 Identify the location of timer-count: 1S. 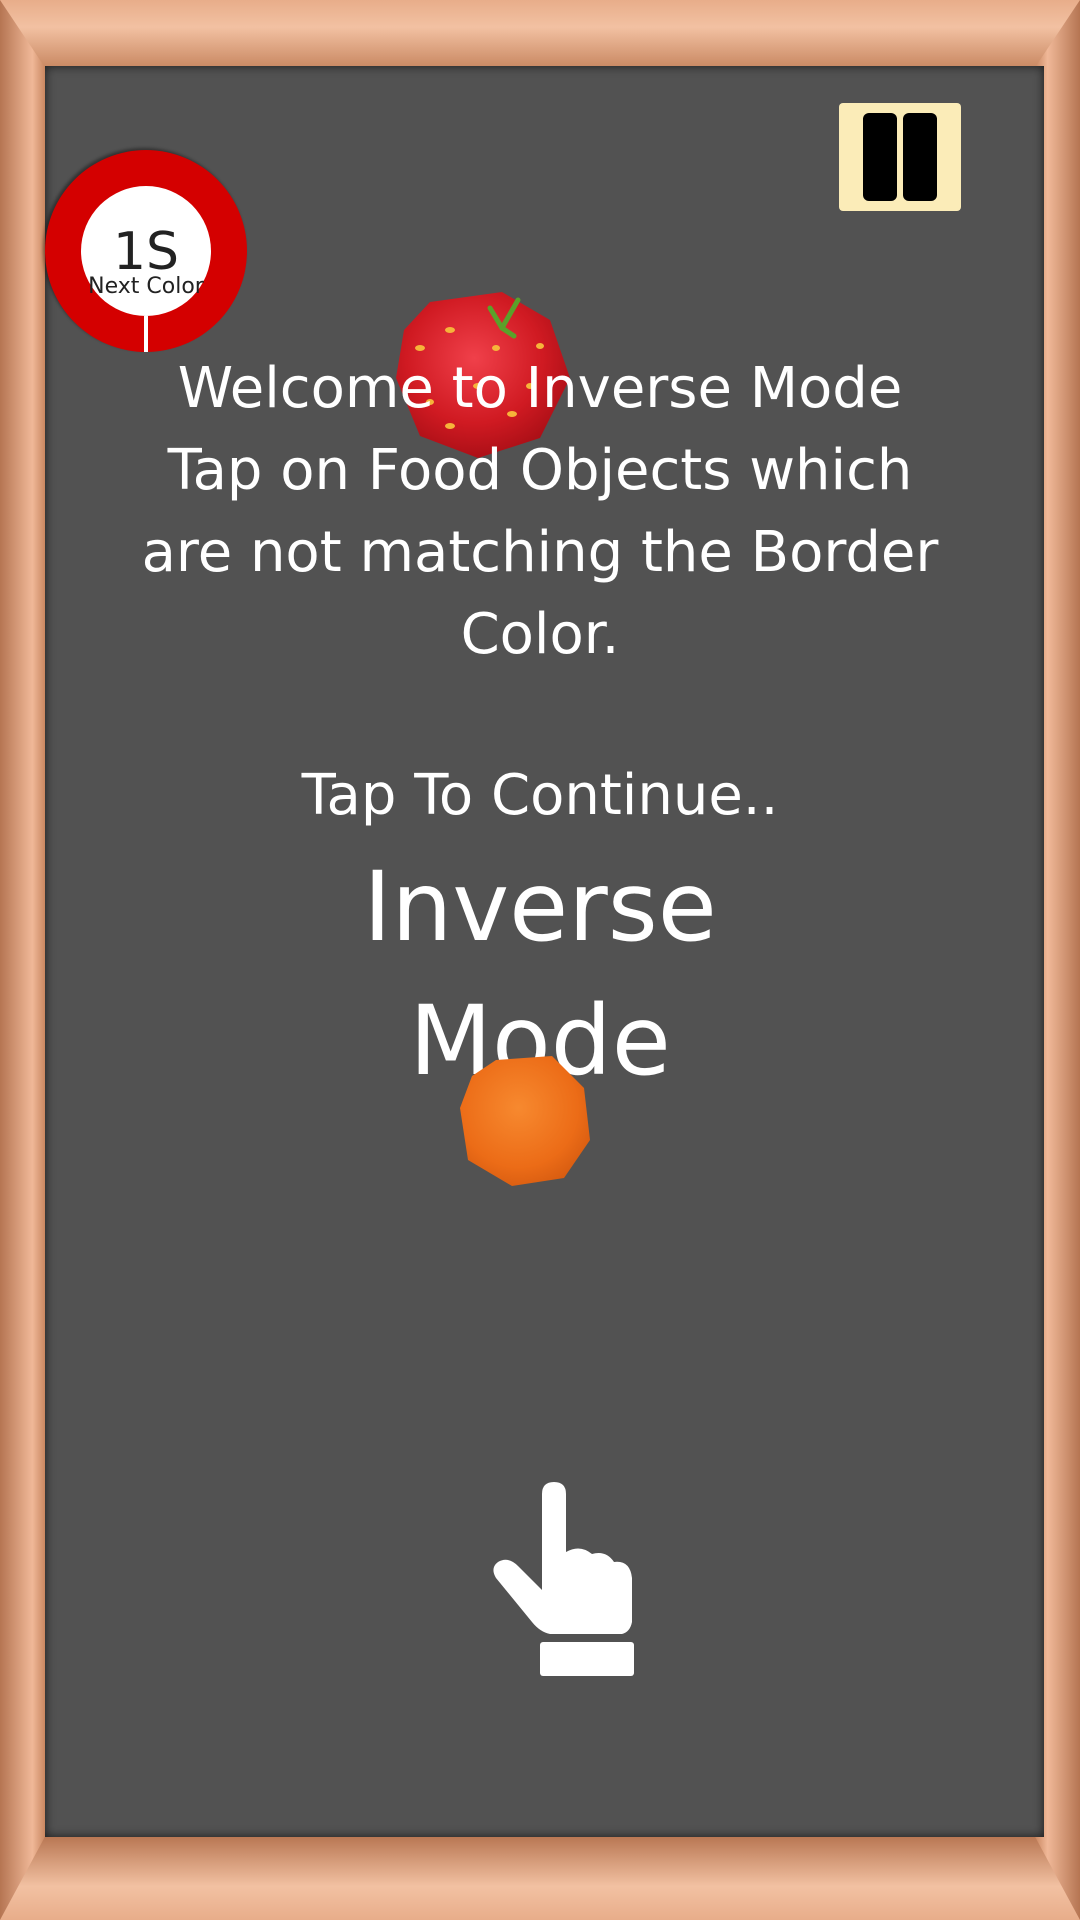
(146, 252).